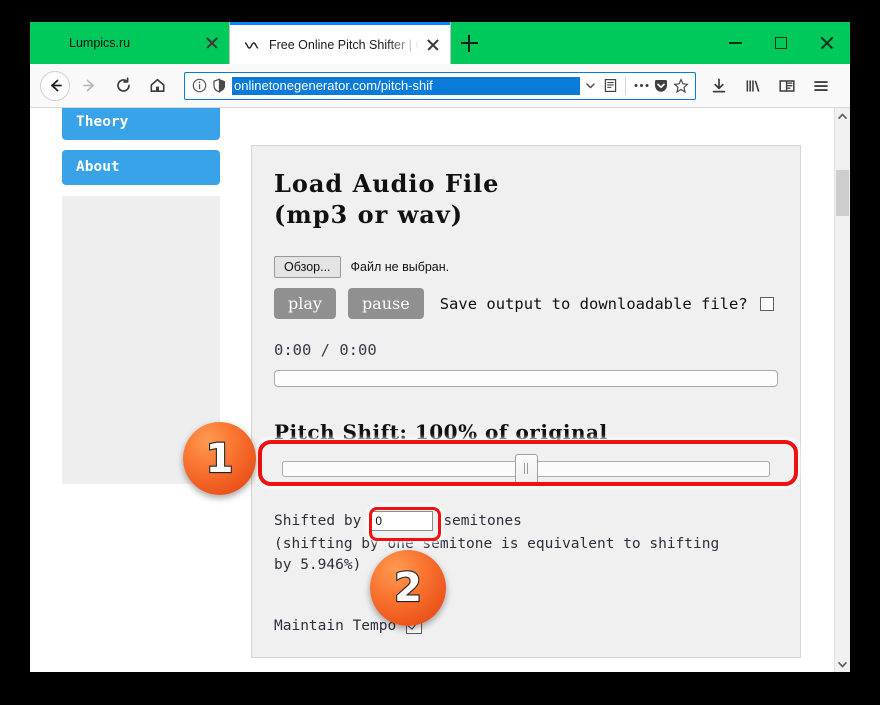  Describe the element at coordinates (661, 86) in the screenshot. I see `pocket-icon` at that location.